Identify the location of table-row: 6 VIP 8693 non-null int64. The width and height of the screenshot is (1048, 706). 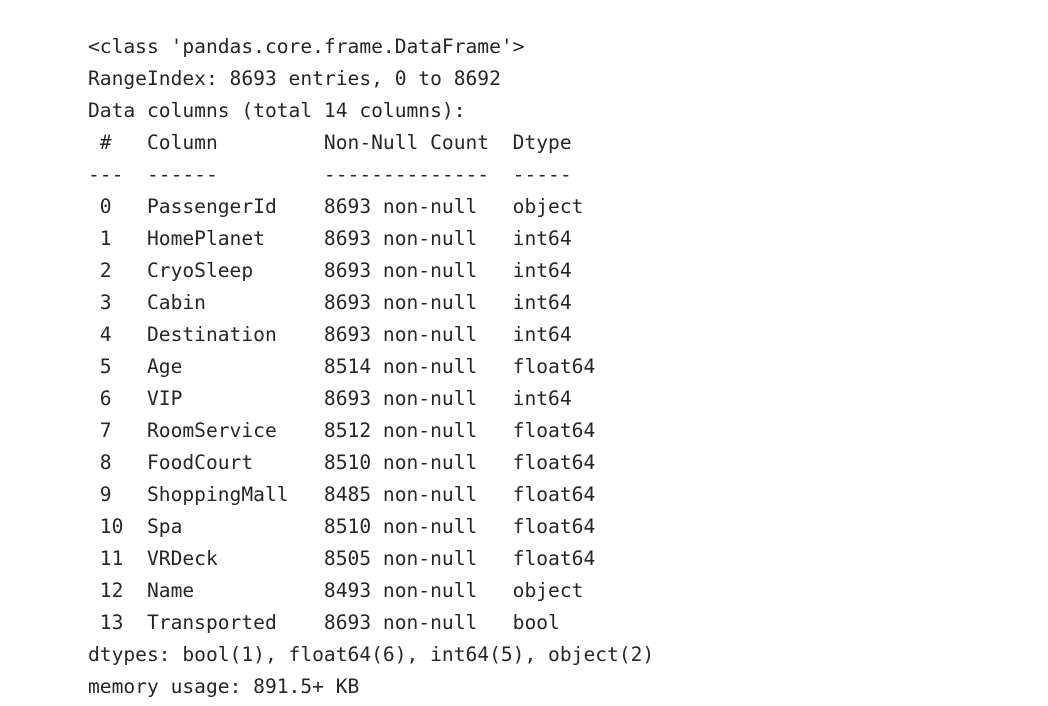
(342, 398).